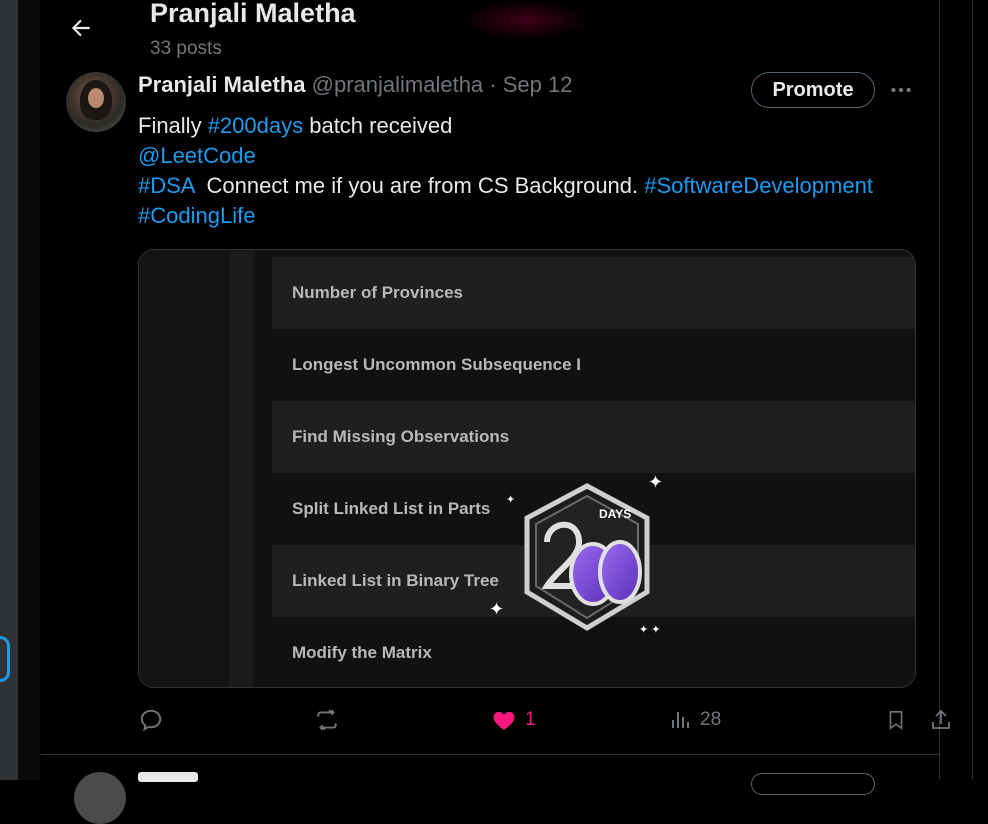  I want to click on tweet-text-segment: batch received, so click(378, 125).